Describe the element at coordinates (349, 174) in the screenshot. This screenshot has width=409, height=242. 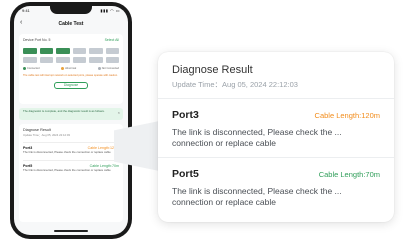
I see `cable-length: Cable Length:70m` at that location.